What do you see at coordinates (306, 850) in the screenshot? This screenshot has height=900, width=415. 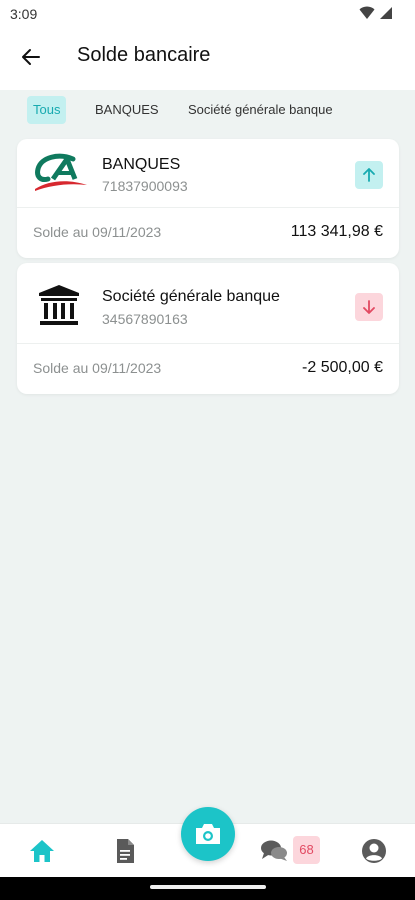 I see `messages-count-badge: 68` at bounding box center [306, 850].